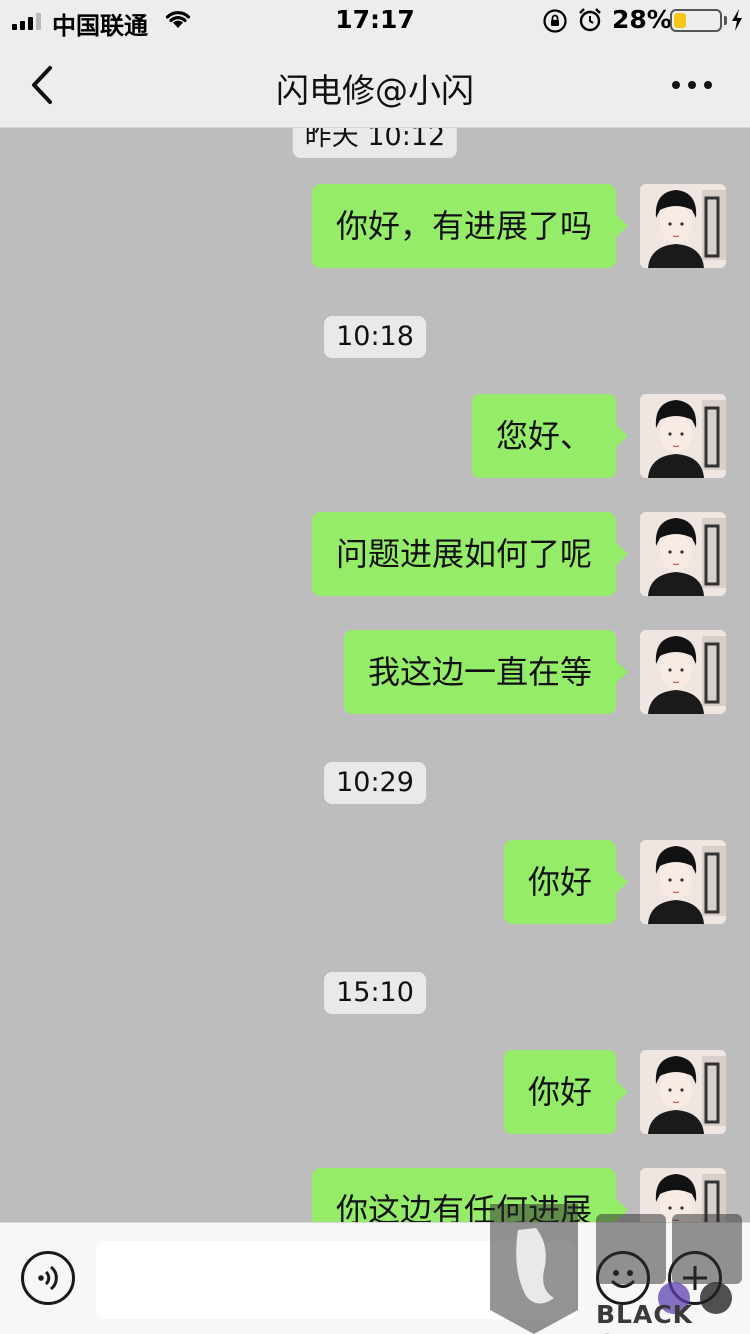  What do you see at coordinates (375, 993) in the screenshot?
I see `timestamp: 15:10` at bounding box center [375, 993].